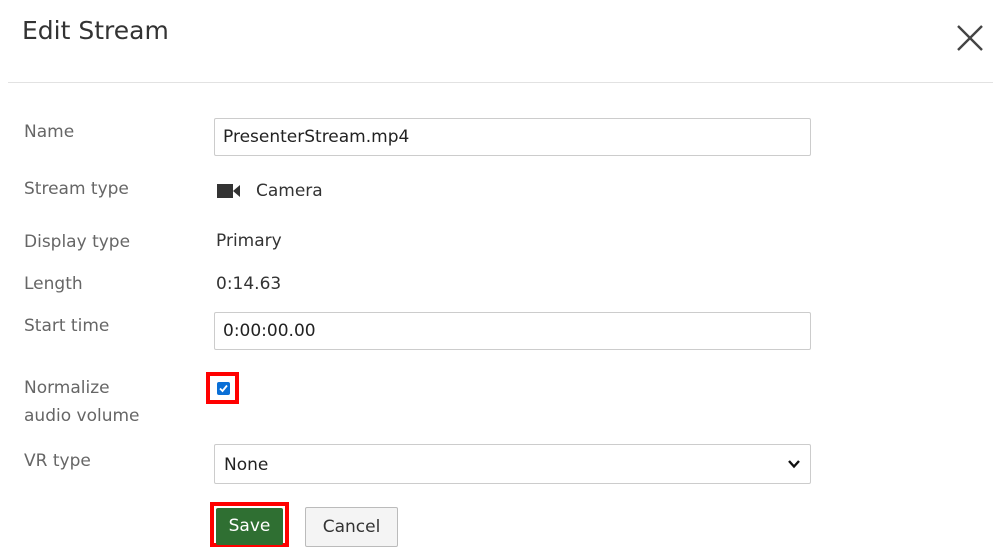  Describe the element at coordinates (246, 465) in the screenshot. I see `vr-type-selected-value: None` at that location.